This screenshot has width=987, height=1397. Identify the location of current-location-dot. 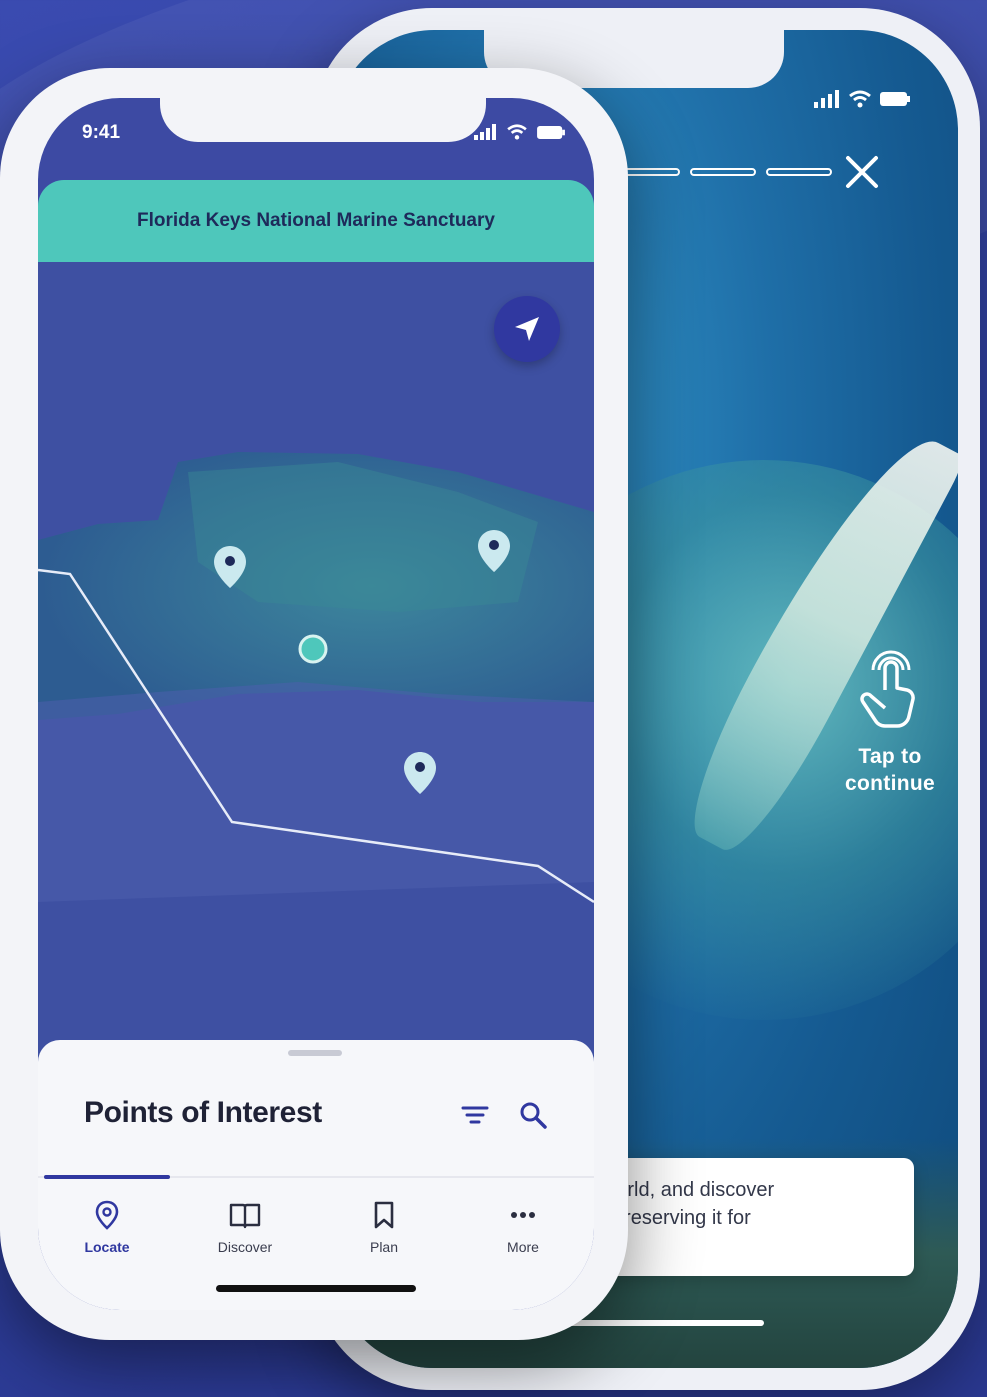
(313, 649).